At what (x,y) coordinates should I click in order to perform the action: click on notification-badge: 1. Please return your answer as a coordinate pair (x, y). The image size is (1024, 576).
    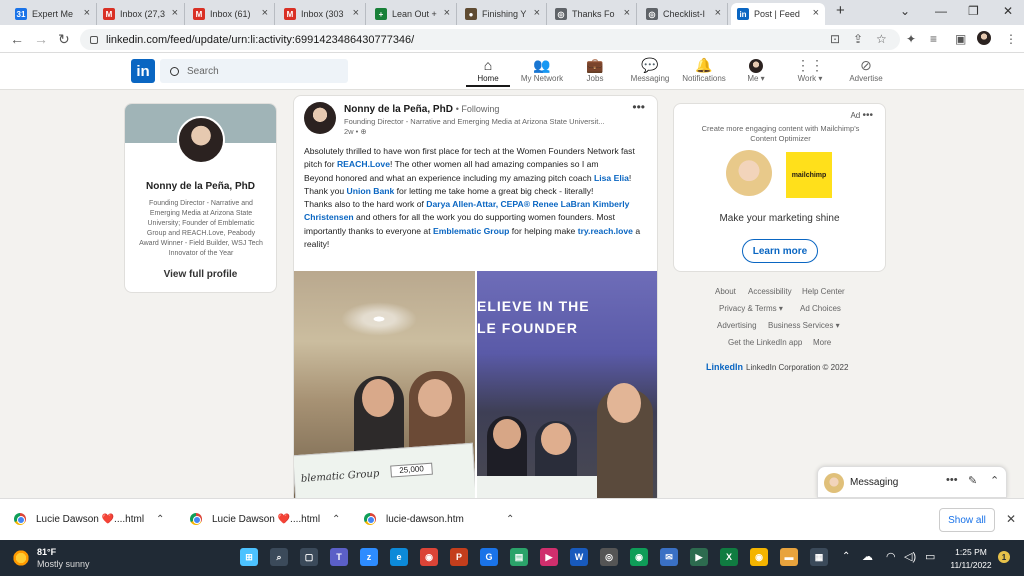
    Looking at the image, I should click on (1004, 557).